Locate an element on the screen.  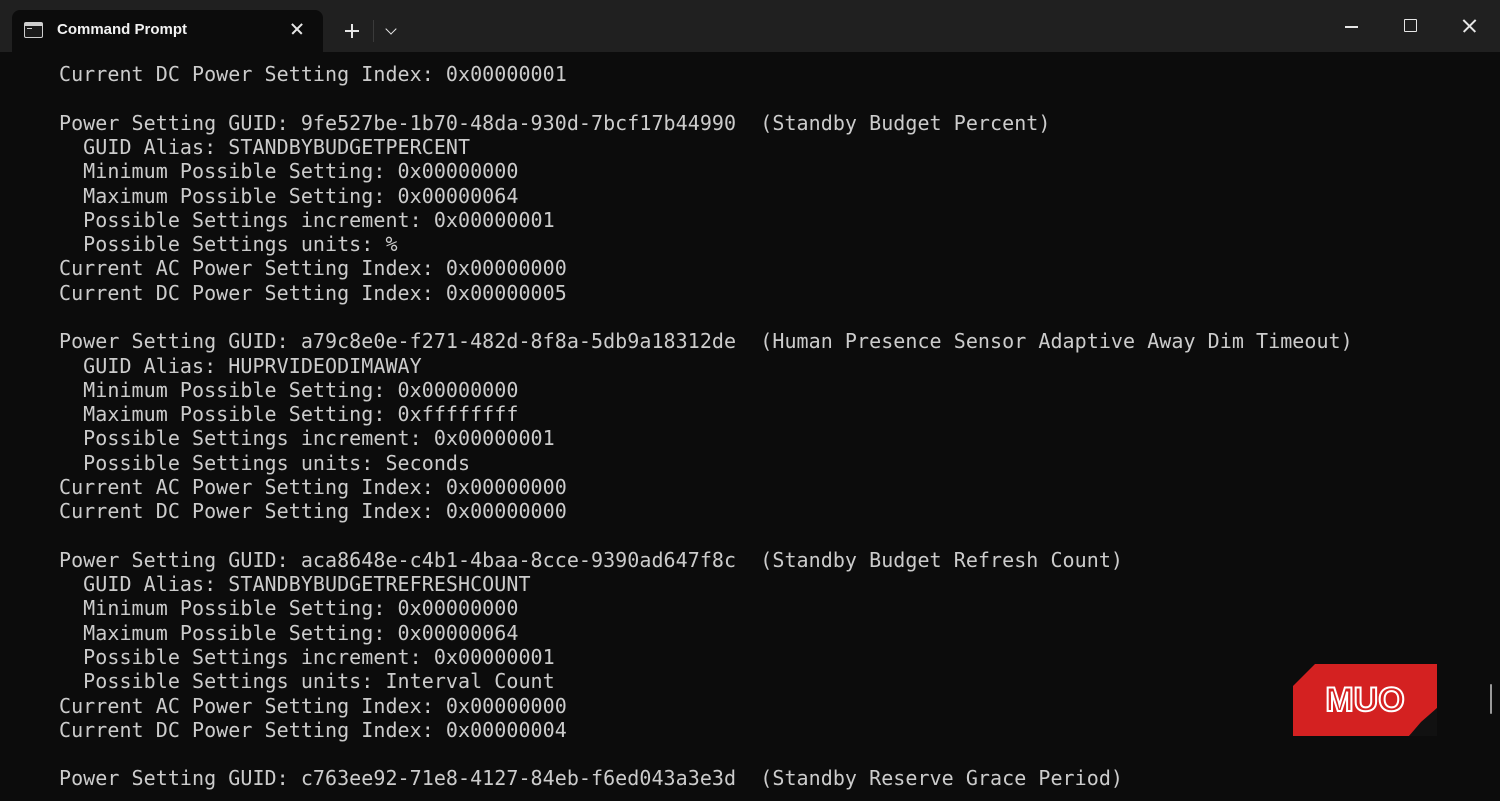
terminal-line: Possible Settings units: Interval Count is located at coordinates (307, 681).